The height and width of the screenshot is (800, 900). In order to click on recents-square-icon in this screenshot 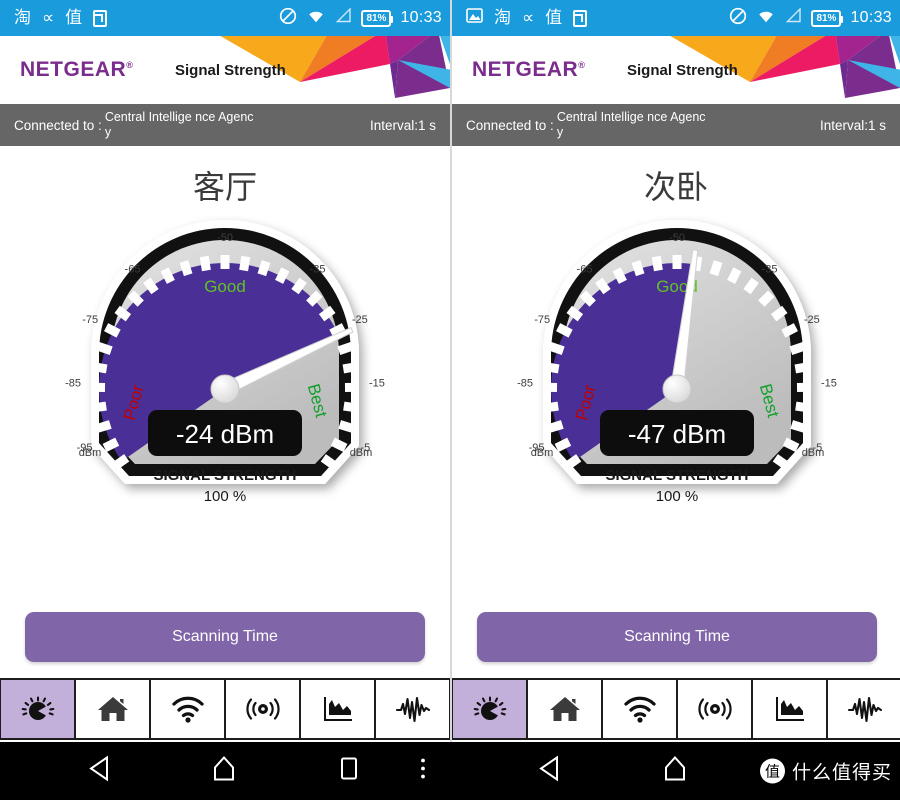, I will do `click(349, 771)`.